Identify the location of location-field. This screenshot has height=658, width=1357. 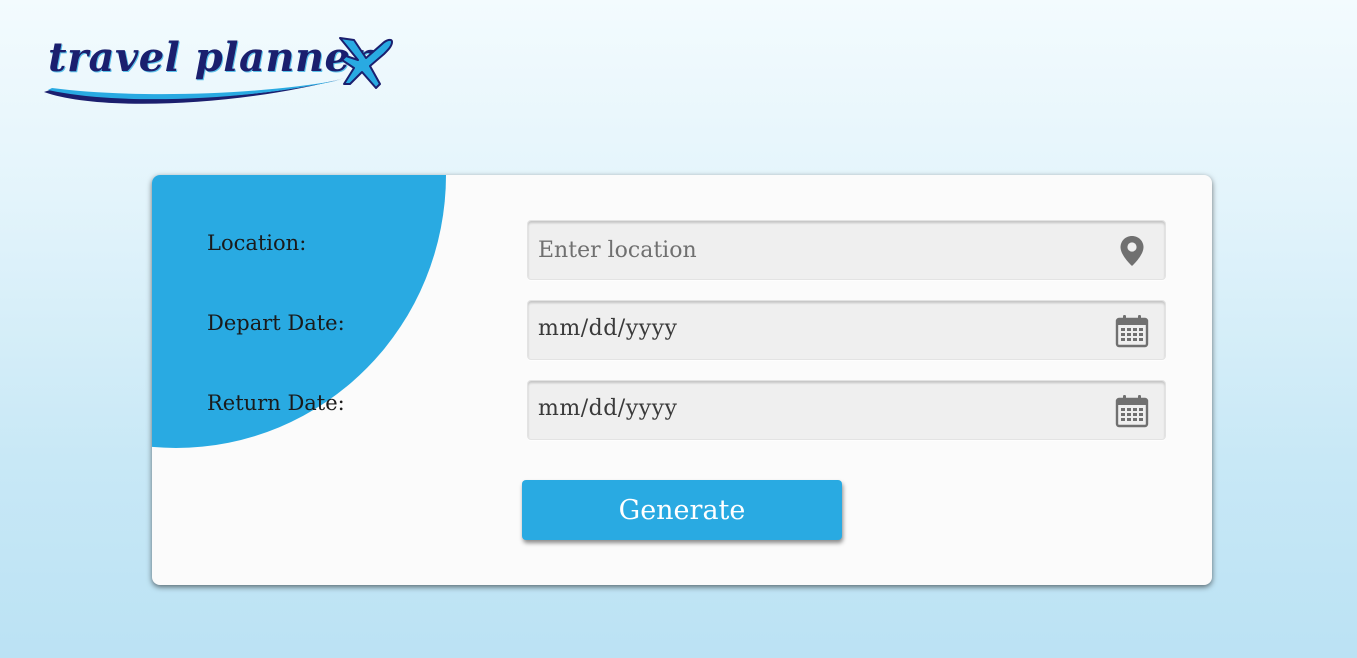
(846, 250).